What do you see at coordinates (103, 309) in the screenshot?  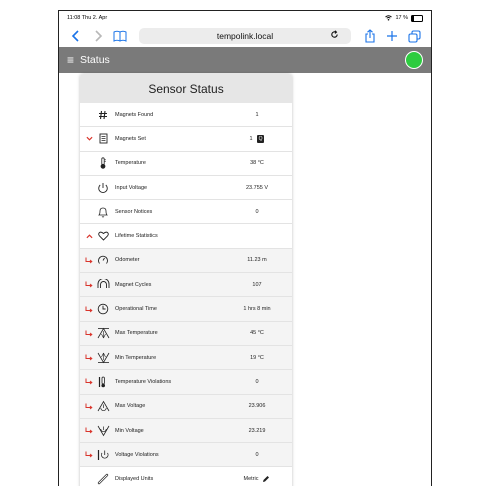 I see `clock-icon` at bounding box center [103, 309].